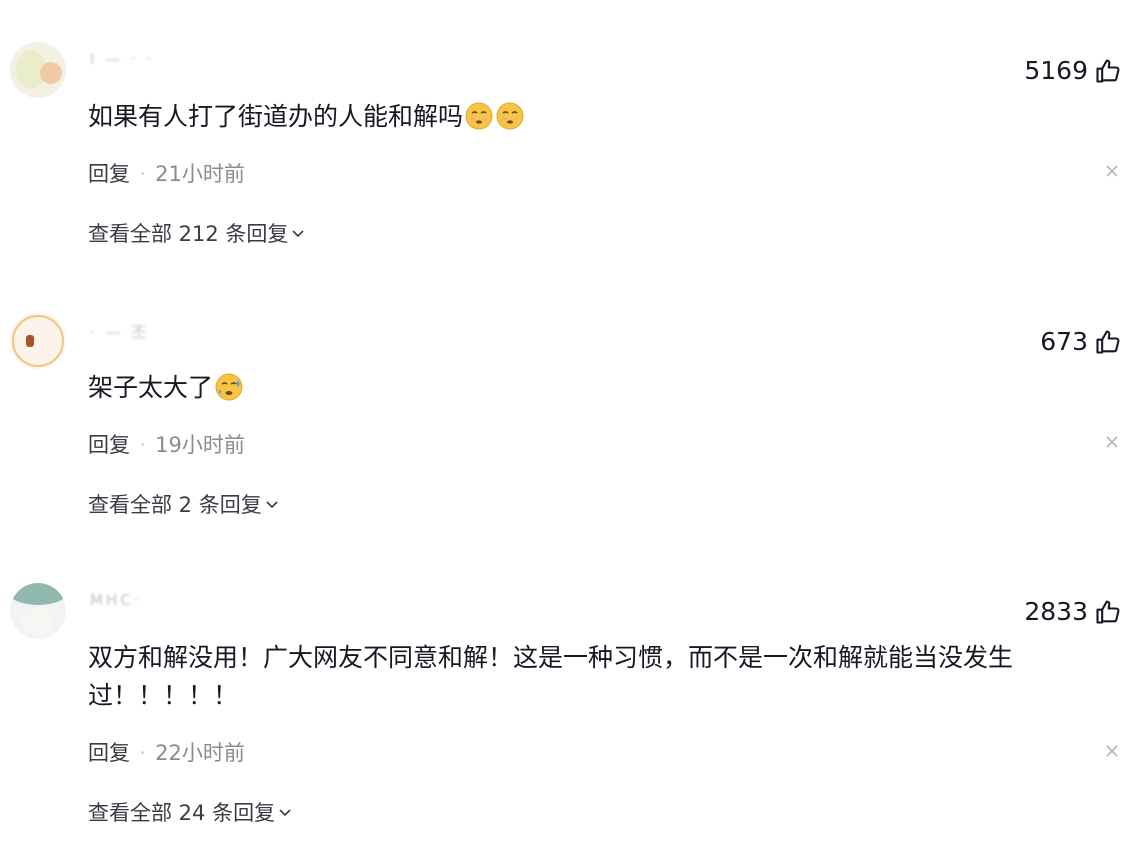 Image resolution: width=1138 pixels, height=844 pixels. I want to click on timestamp: 19小时前, so click(200, 445).